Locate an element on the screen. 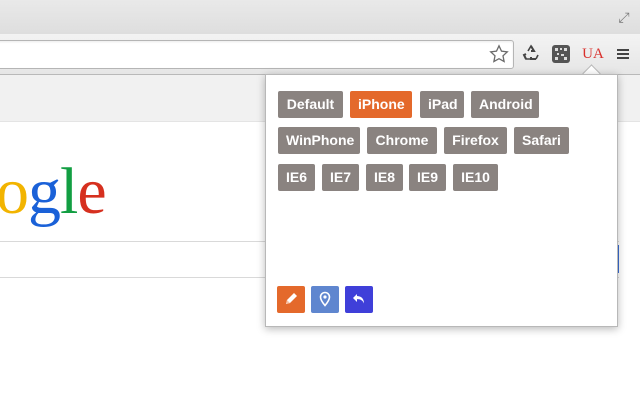  ua-switcher-extension-icon: UA is located at coordinates (593, 54).